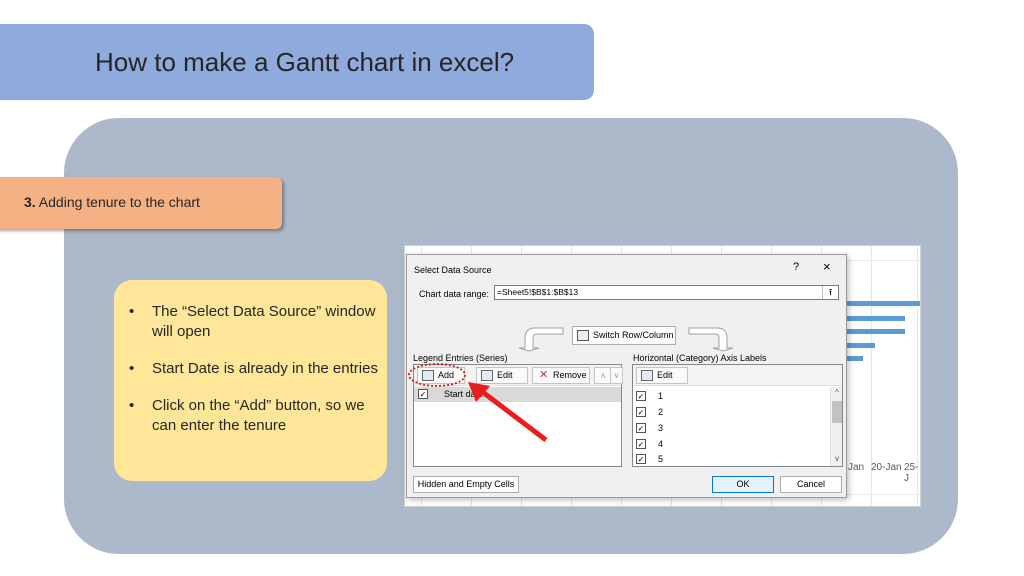 This screenshot has width=1024, height=576. What do you see at coordinates (837, 394) in the screenshot?
I see `scroll-up-icon: ^` at bounding box center [837, 394].